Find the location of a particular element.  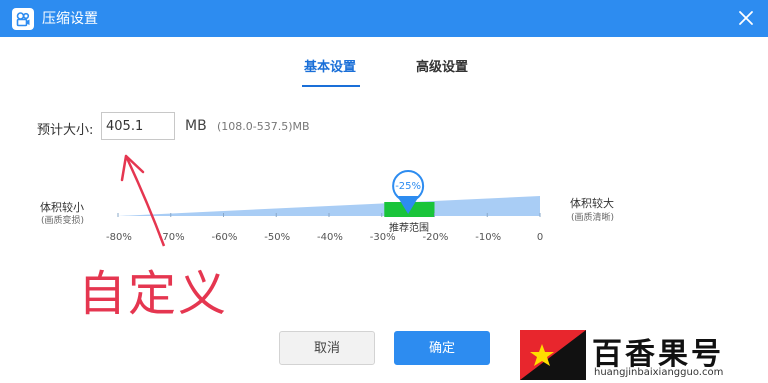

watermark-url: huangjinbaixiangguo.com is located at coordinates (659, 372).